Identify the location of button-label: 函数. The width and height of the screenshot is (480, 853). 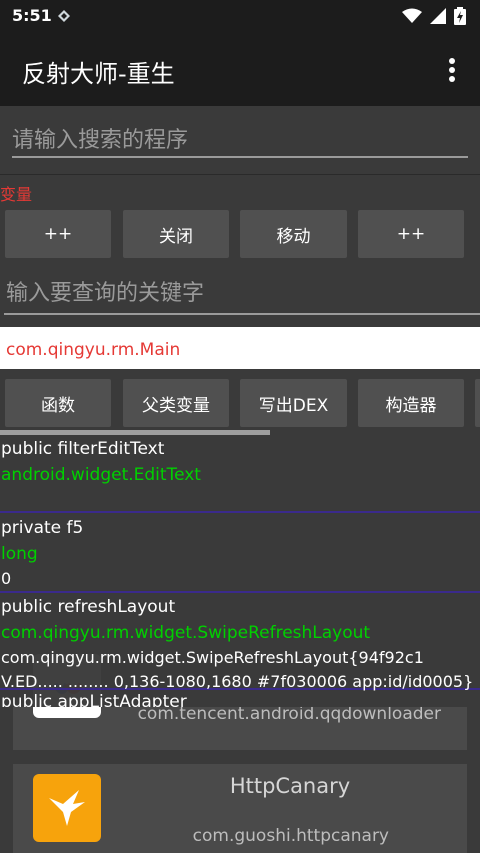
(58, 405).